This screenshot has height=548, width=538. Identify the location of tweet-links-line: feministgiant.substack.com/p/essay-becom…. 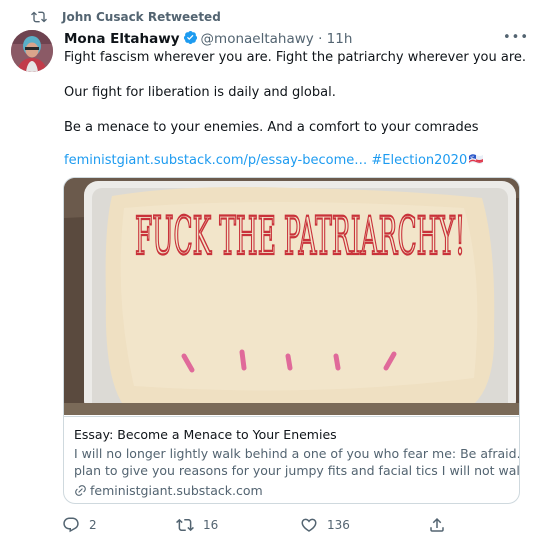
(274, 160).